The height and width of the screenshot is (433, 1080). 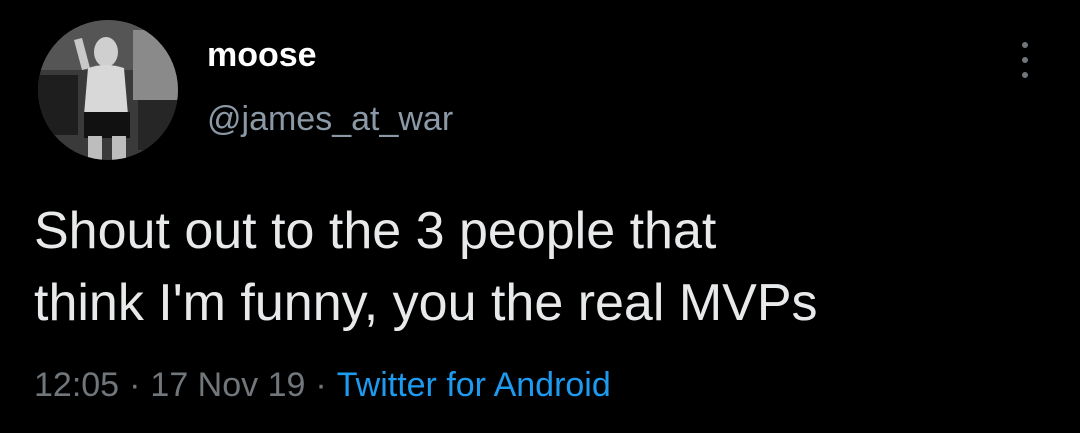 I want to click on more-options-button, so click(x=1025, y=60).